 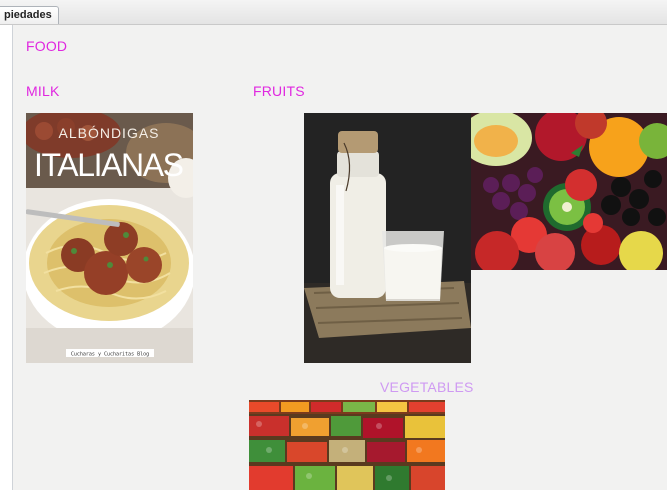 What do you see at coordinates (108, 133) in the screenshot?
I see `recipe-title-line1: ALBÓNDIGAS` at bounding box center [108, 133].